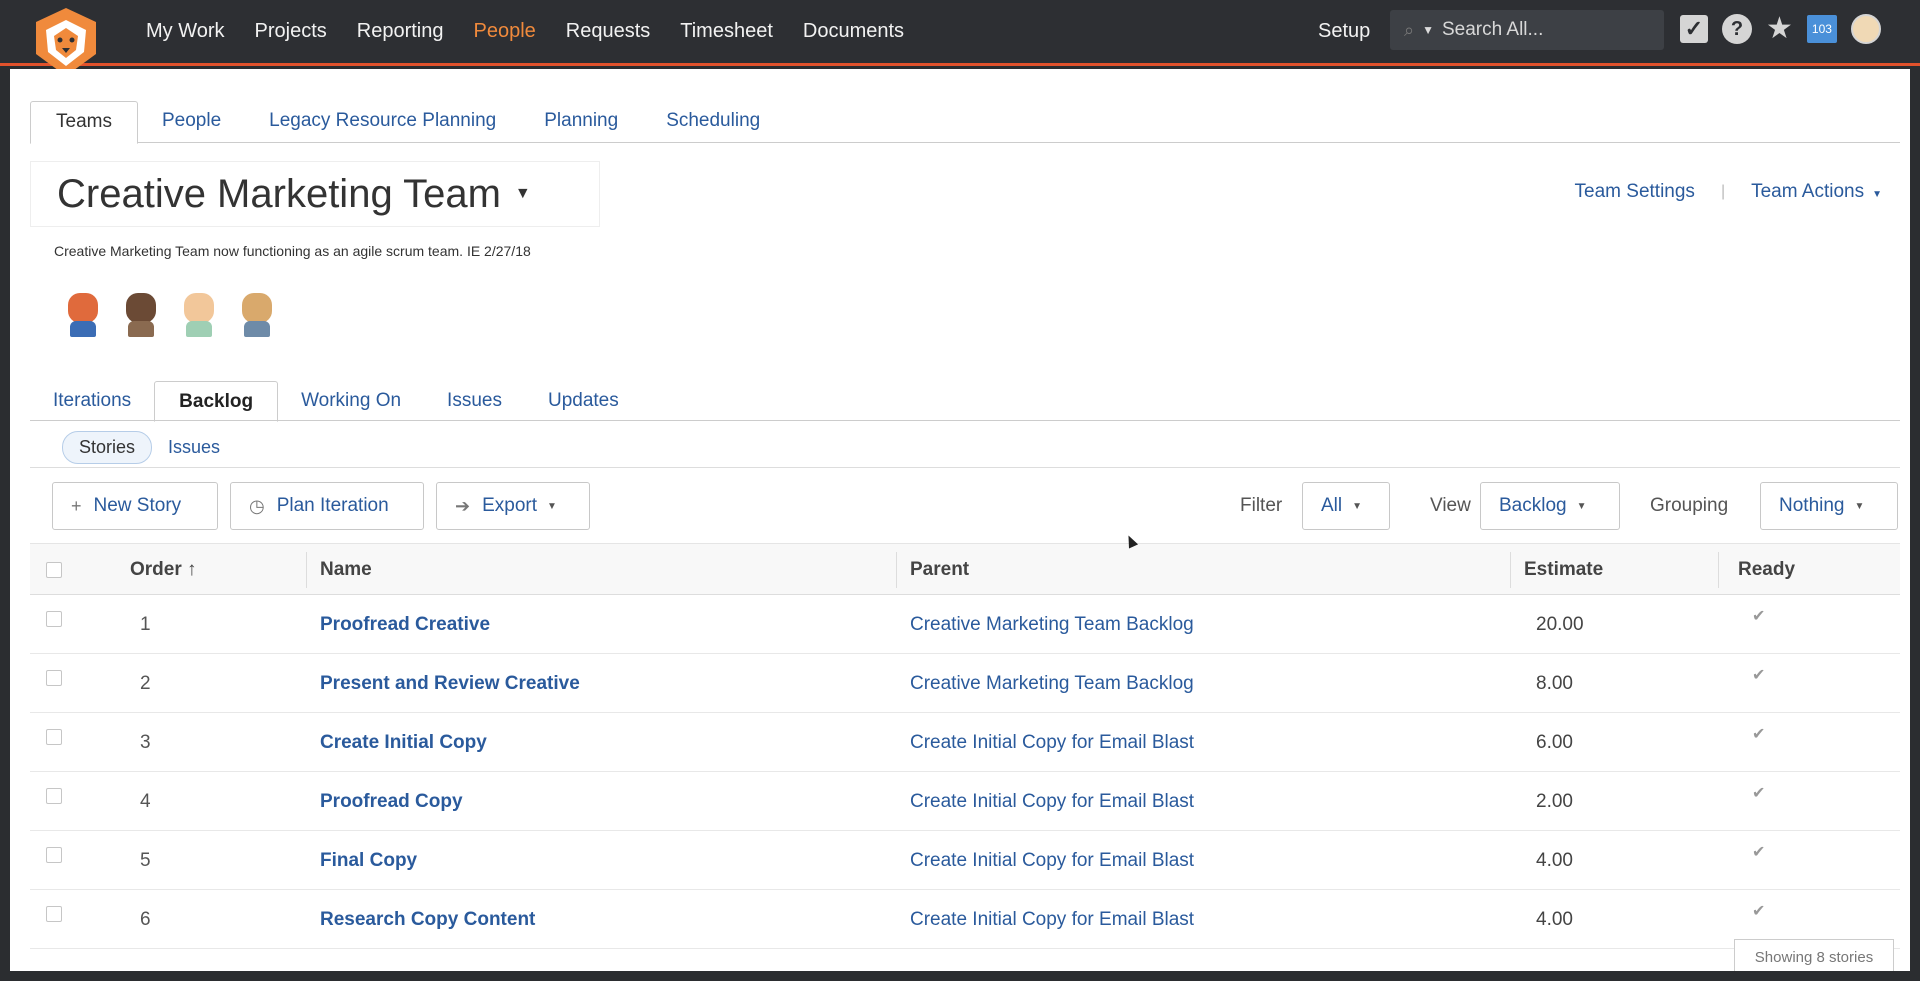 This screenshot has width=1920, height=981. I want to click on issues-pill: Issues, so click(194, 447).